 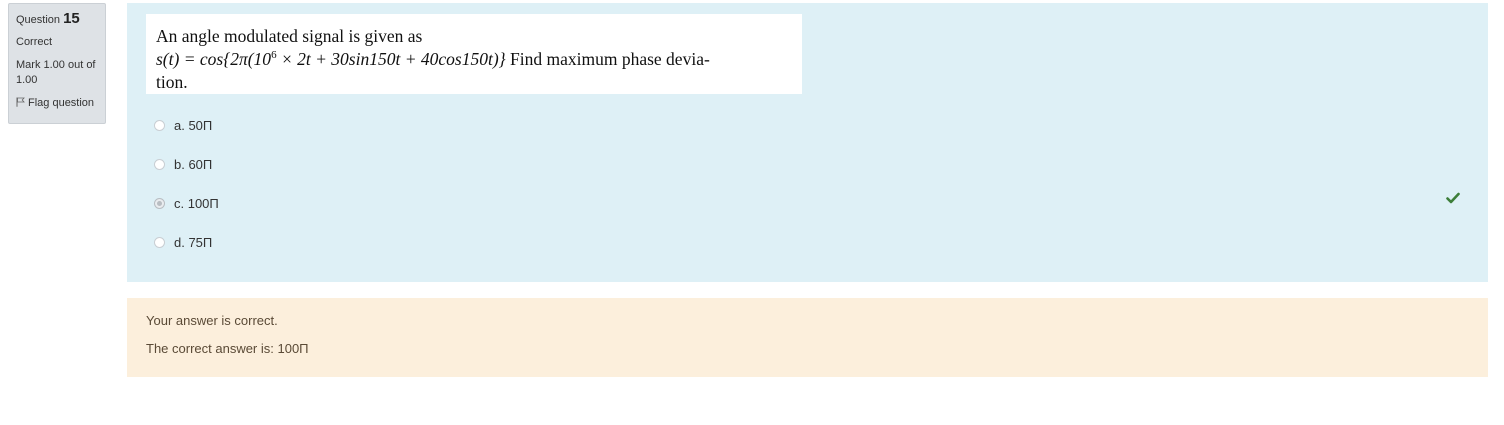 What do you see at coordinates (22, 103) in the screenshot?
I see `flag-icon` at bounding box center [22, 103].